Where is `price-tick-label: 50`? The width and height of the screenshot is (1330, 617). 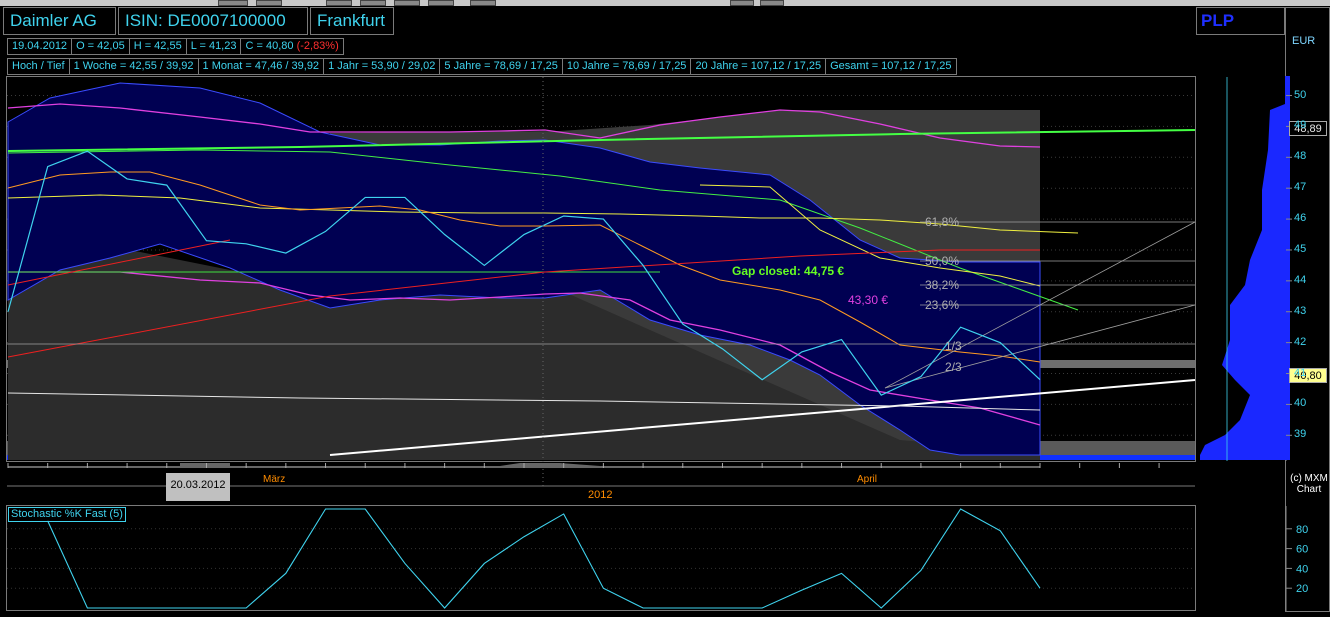 price-tick-label: 50 is located at coordinates (1300, 94).